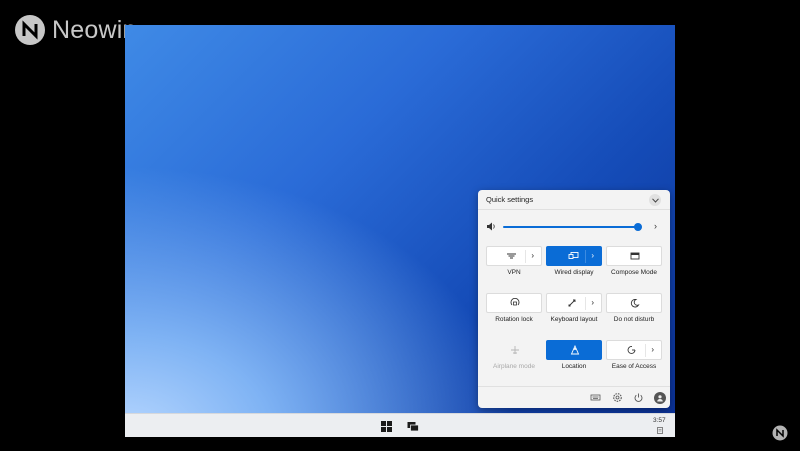  What do you see at coordinates (400, 425) in the screenshot?
I see `taskbar: 3:57` at bounding box center [400, 425].